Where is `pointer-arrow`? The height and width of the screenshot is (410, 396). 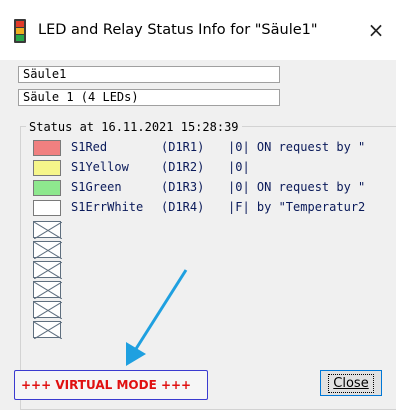
pointer-arrow is located at coordinates (157, 317).